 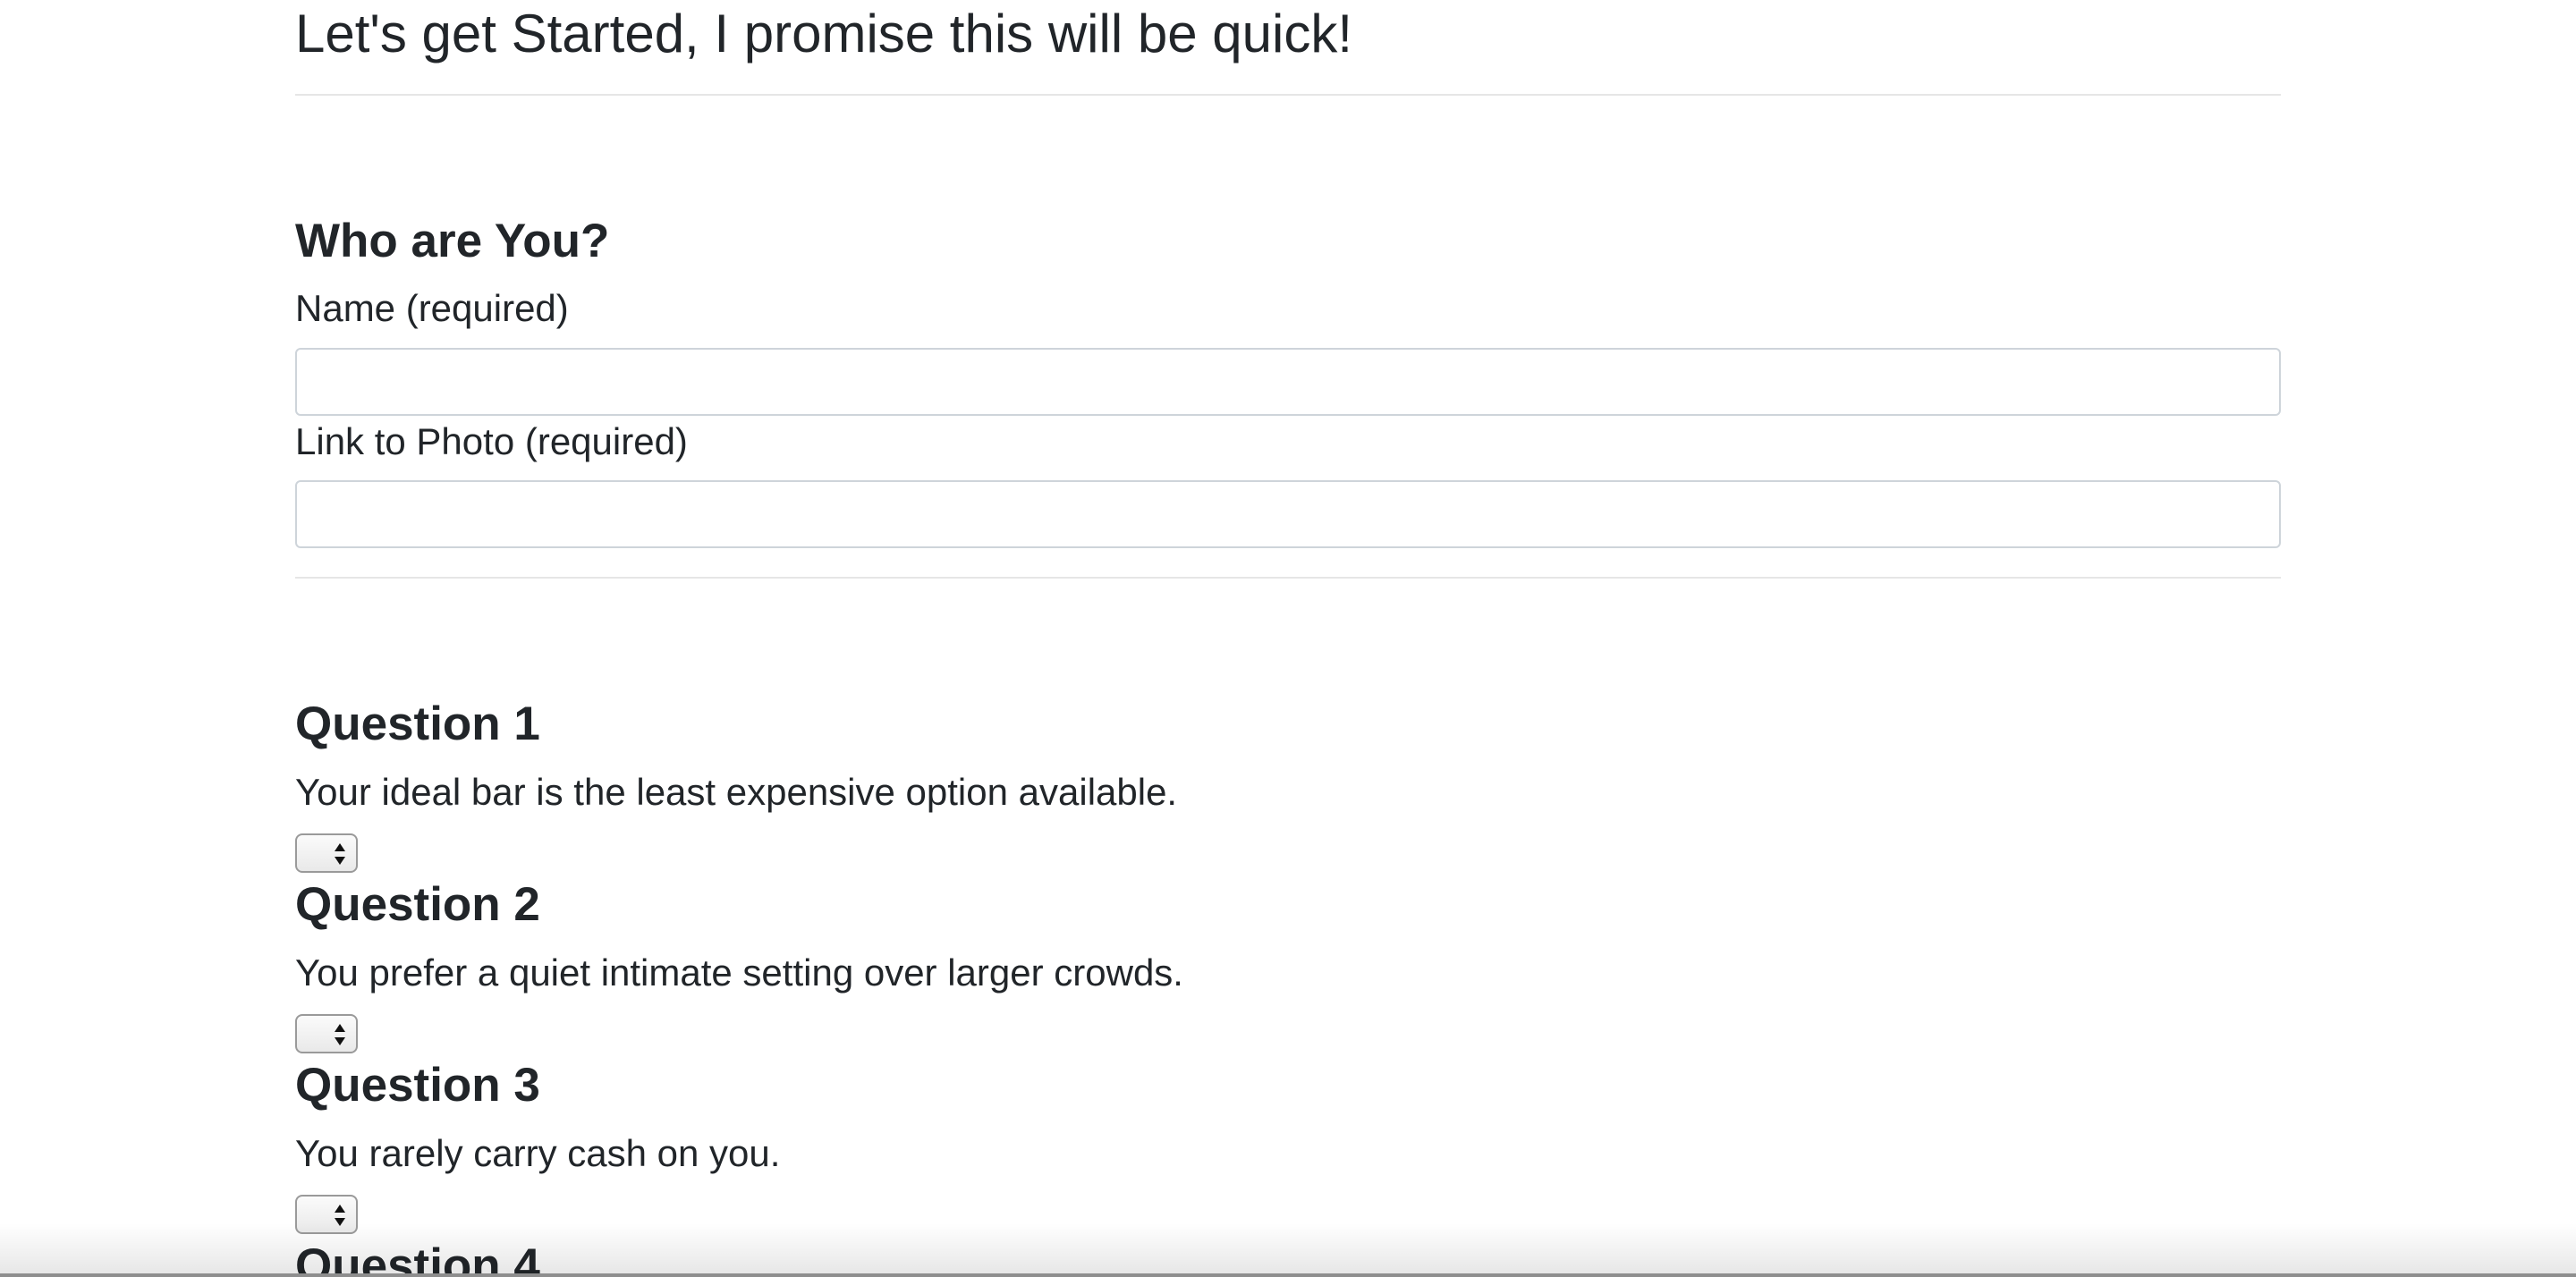 What do you see at coordinates (417, 904) in the screenshot?
I see `question-2-heading: Question 2` at bounding box center [417, 904].